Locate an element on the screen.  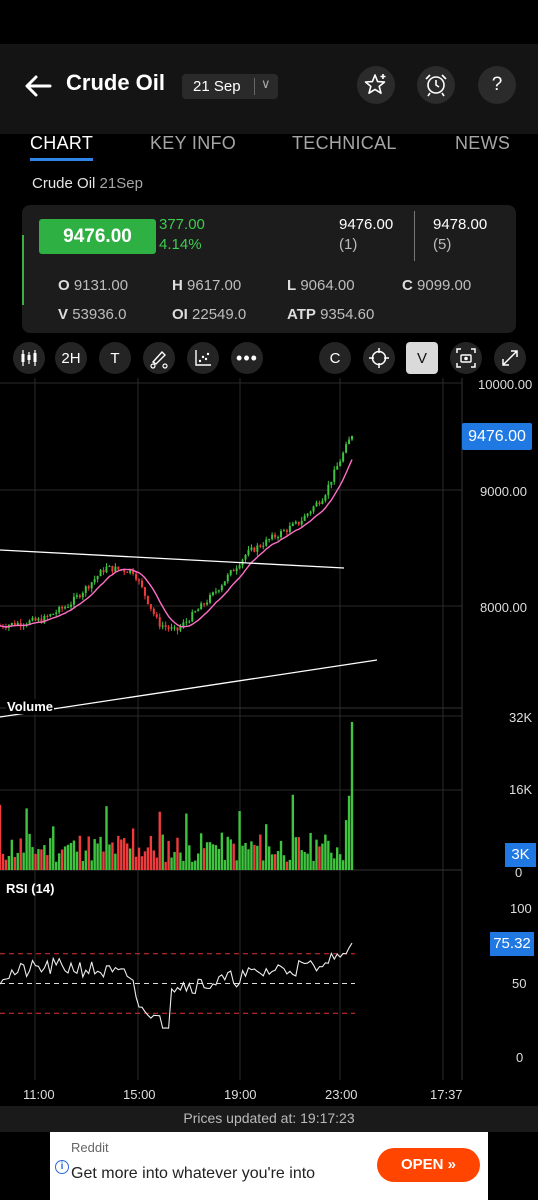
expiry-selector: 21 Sep ∨ is located at coordinates (230, 86).